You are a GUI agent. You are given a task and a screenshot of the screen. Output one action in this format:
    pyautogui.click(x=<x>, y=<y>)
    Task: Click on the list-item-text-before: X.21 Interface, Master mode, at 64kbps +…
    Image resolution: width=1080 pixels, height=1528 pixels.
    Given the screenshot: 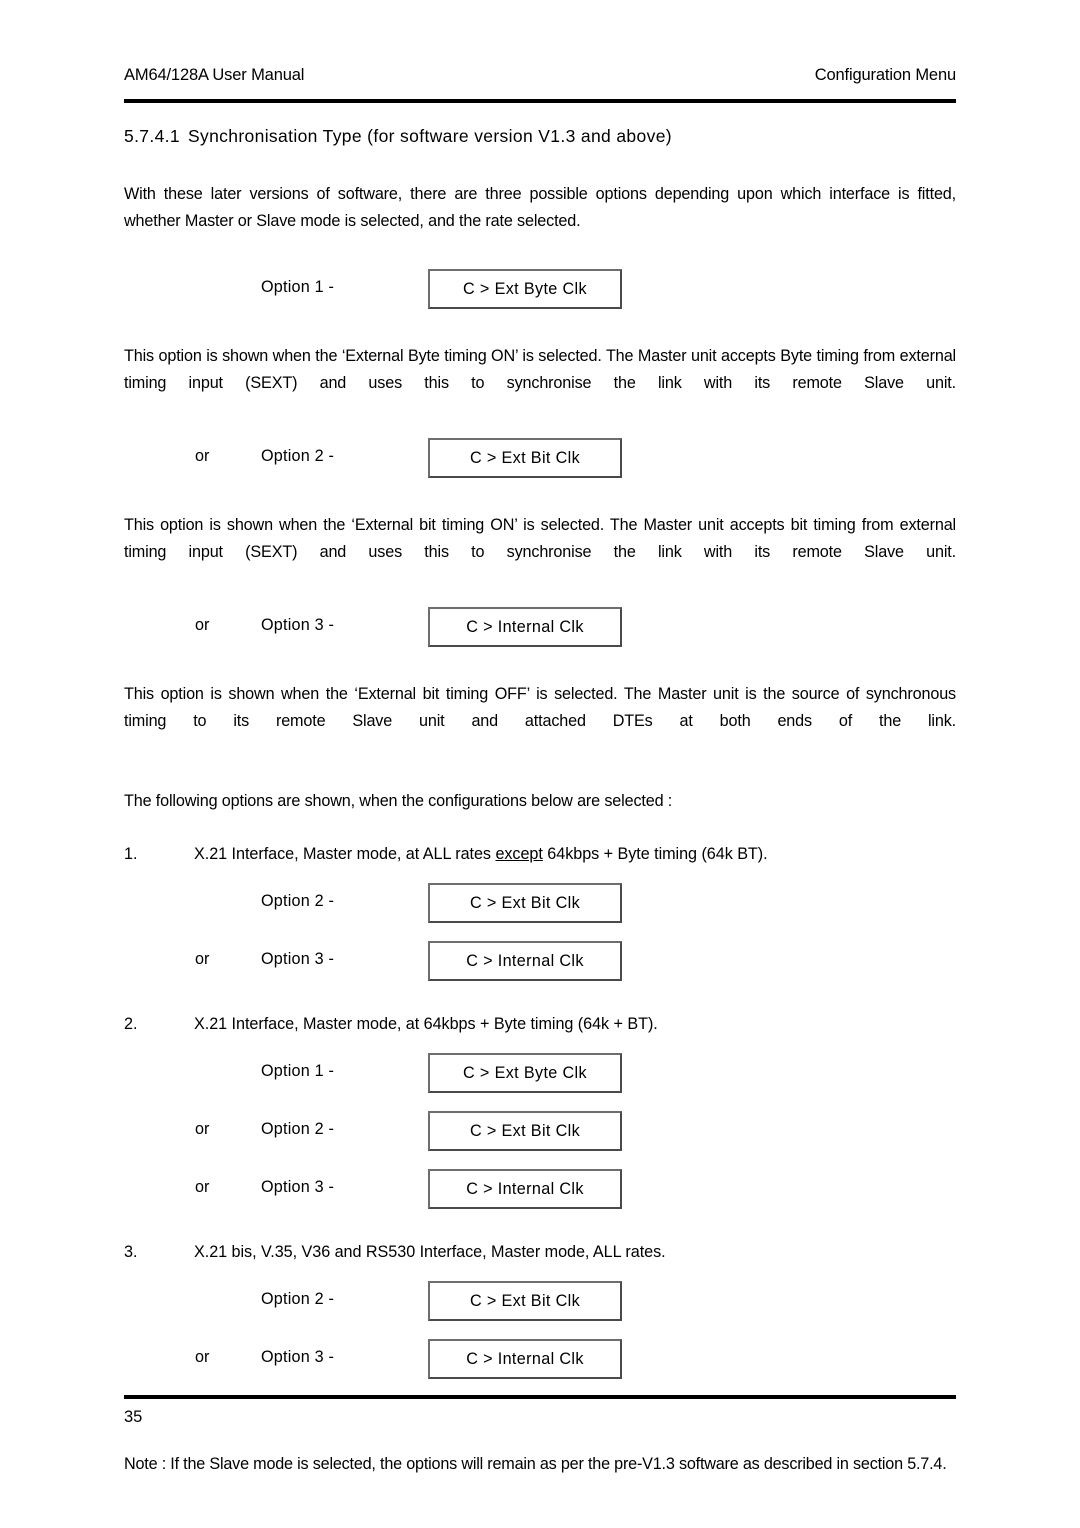 What is the action you would take?
    pyautogui.click(x=426, y=1024)
    